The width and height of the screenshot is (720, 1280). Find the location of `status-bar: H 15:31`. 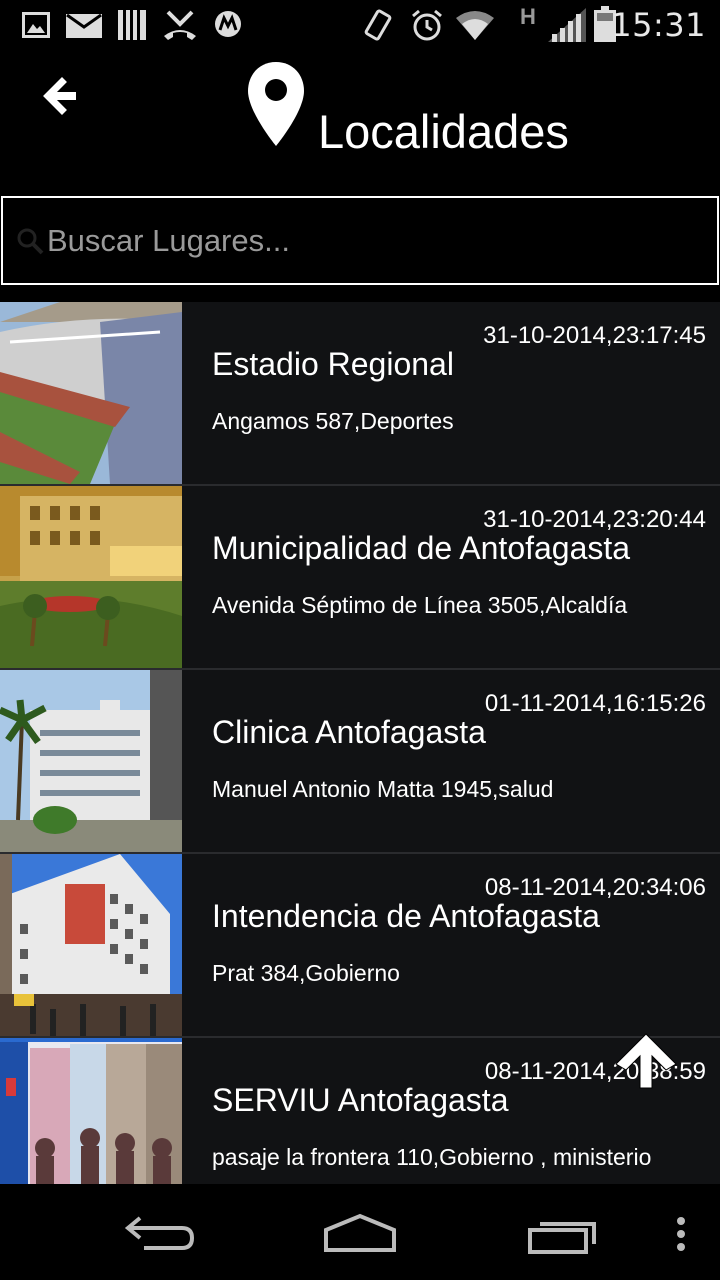

status-bar: H 15:31 is located at coordinates (360, 25).